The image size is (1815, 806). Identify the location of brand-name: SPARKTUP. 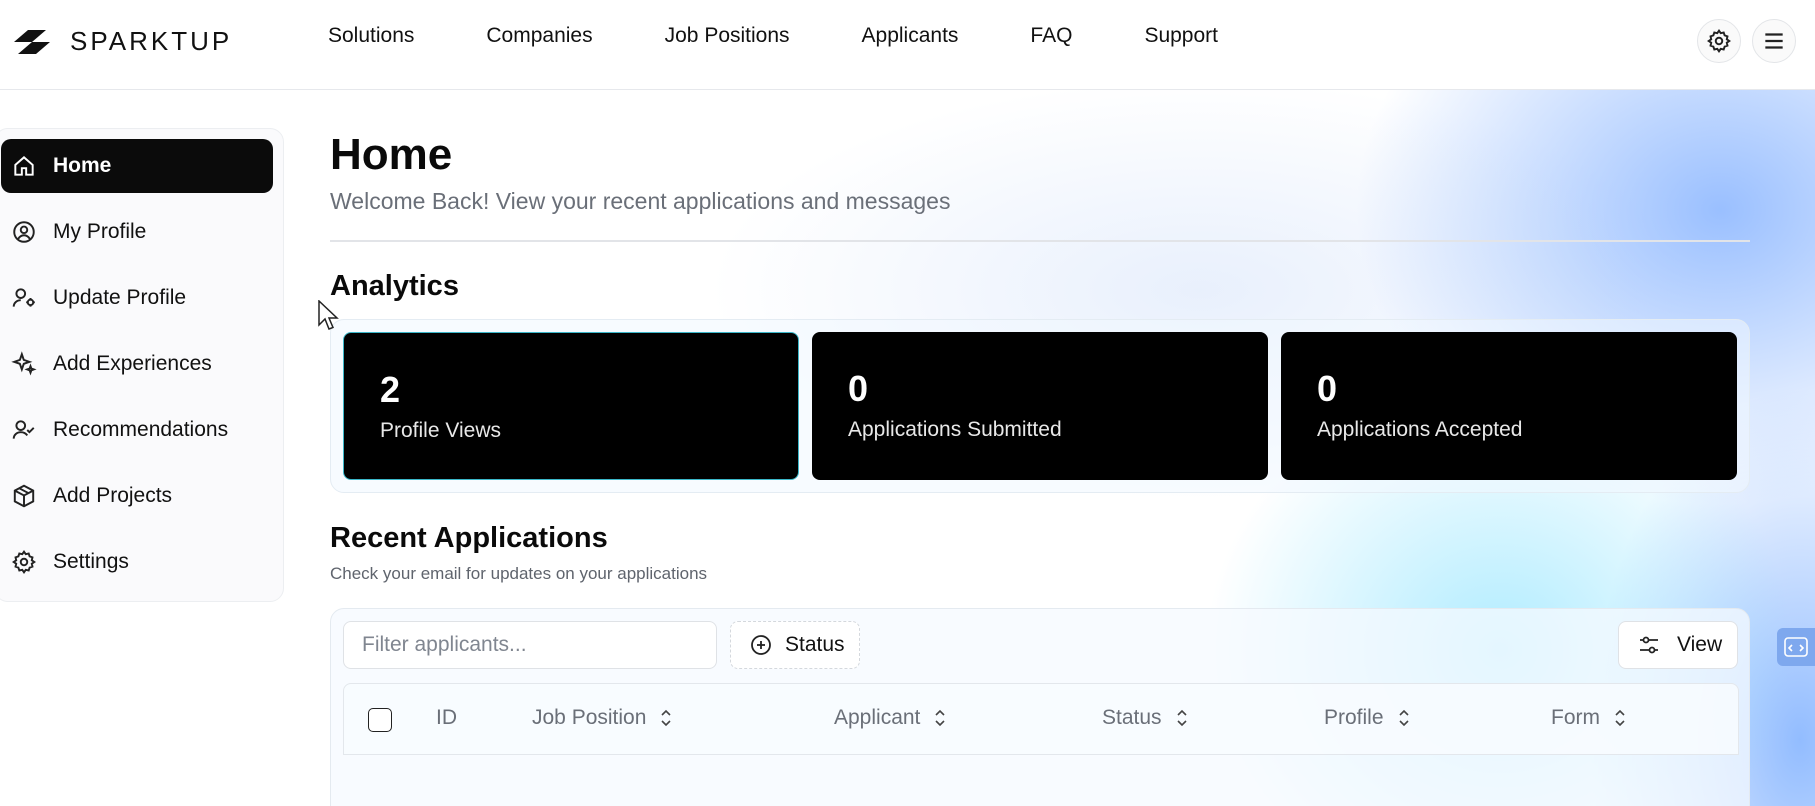
(151, 41).